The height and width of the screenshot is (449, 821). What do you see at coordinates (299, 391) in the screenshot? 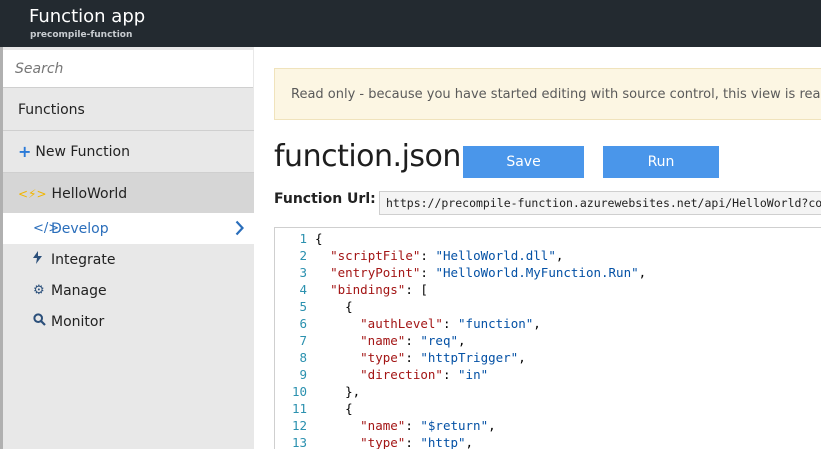
I see `line-number: 10` at bounding box center [299, 391].